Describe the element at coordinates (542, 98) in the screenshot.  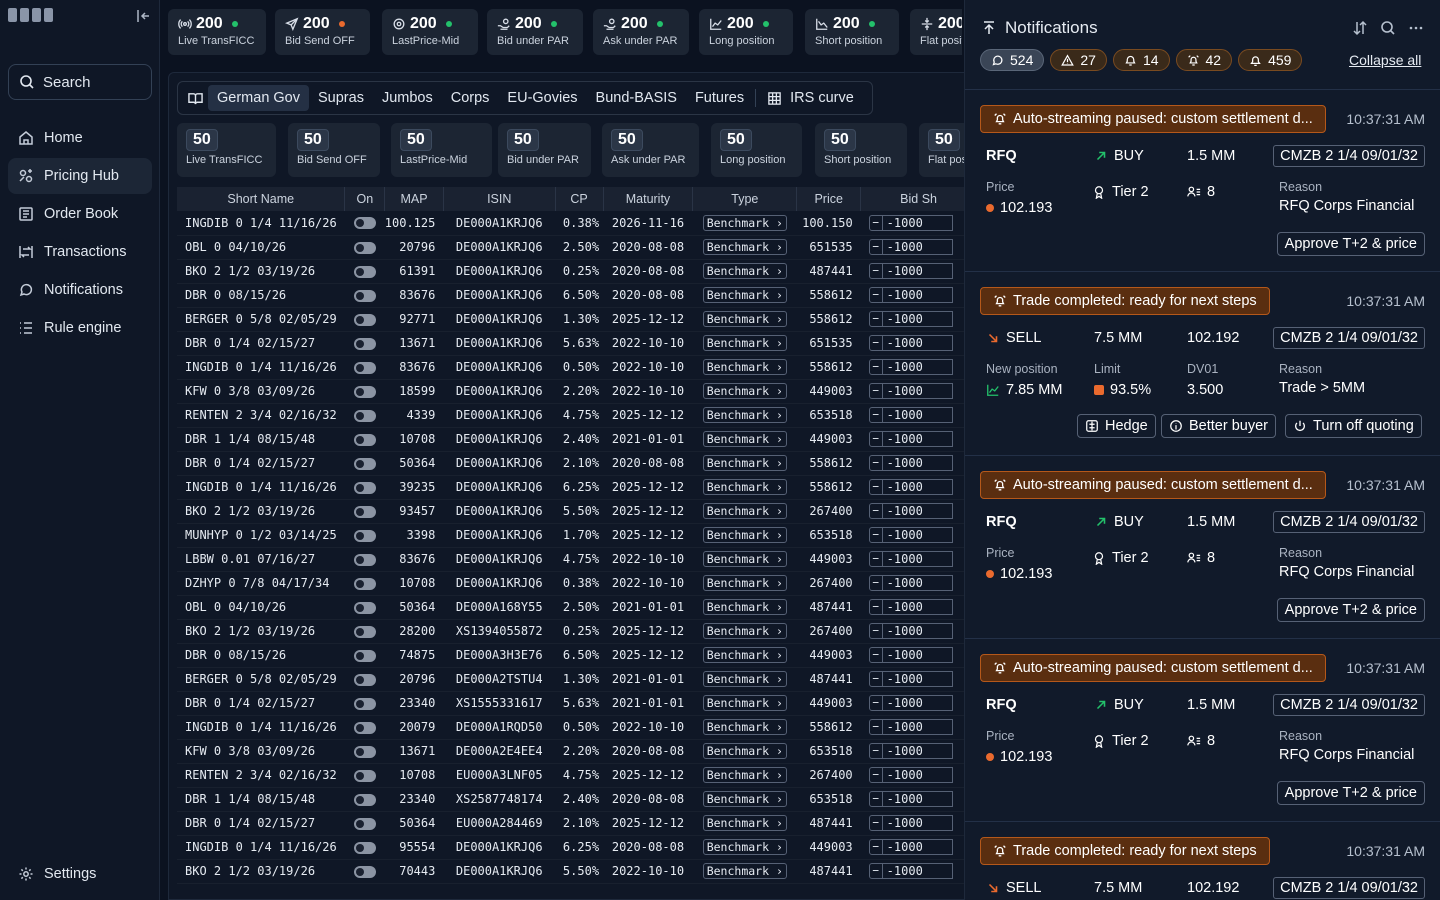
I see `tab-eu-govies: EU-Govies` at that location.